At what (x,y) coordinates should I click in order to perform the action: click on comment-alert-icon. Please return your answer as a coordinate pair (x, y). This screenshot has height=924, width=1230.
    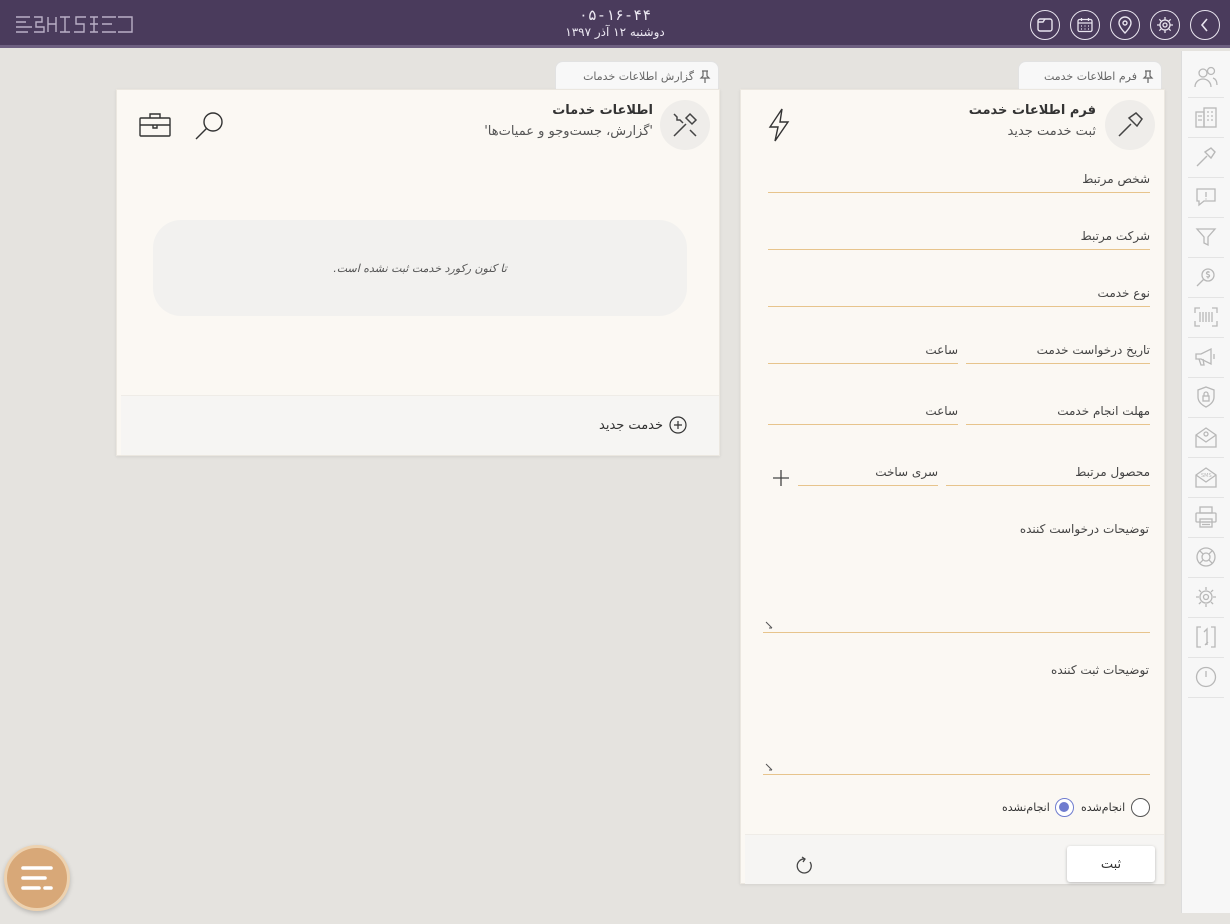
    Looking at the image, I should click on (1206, 198).